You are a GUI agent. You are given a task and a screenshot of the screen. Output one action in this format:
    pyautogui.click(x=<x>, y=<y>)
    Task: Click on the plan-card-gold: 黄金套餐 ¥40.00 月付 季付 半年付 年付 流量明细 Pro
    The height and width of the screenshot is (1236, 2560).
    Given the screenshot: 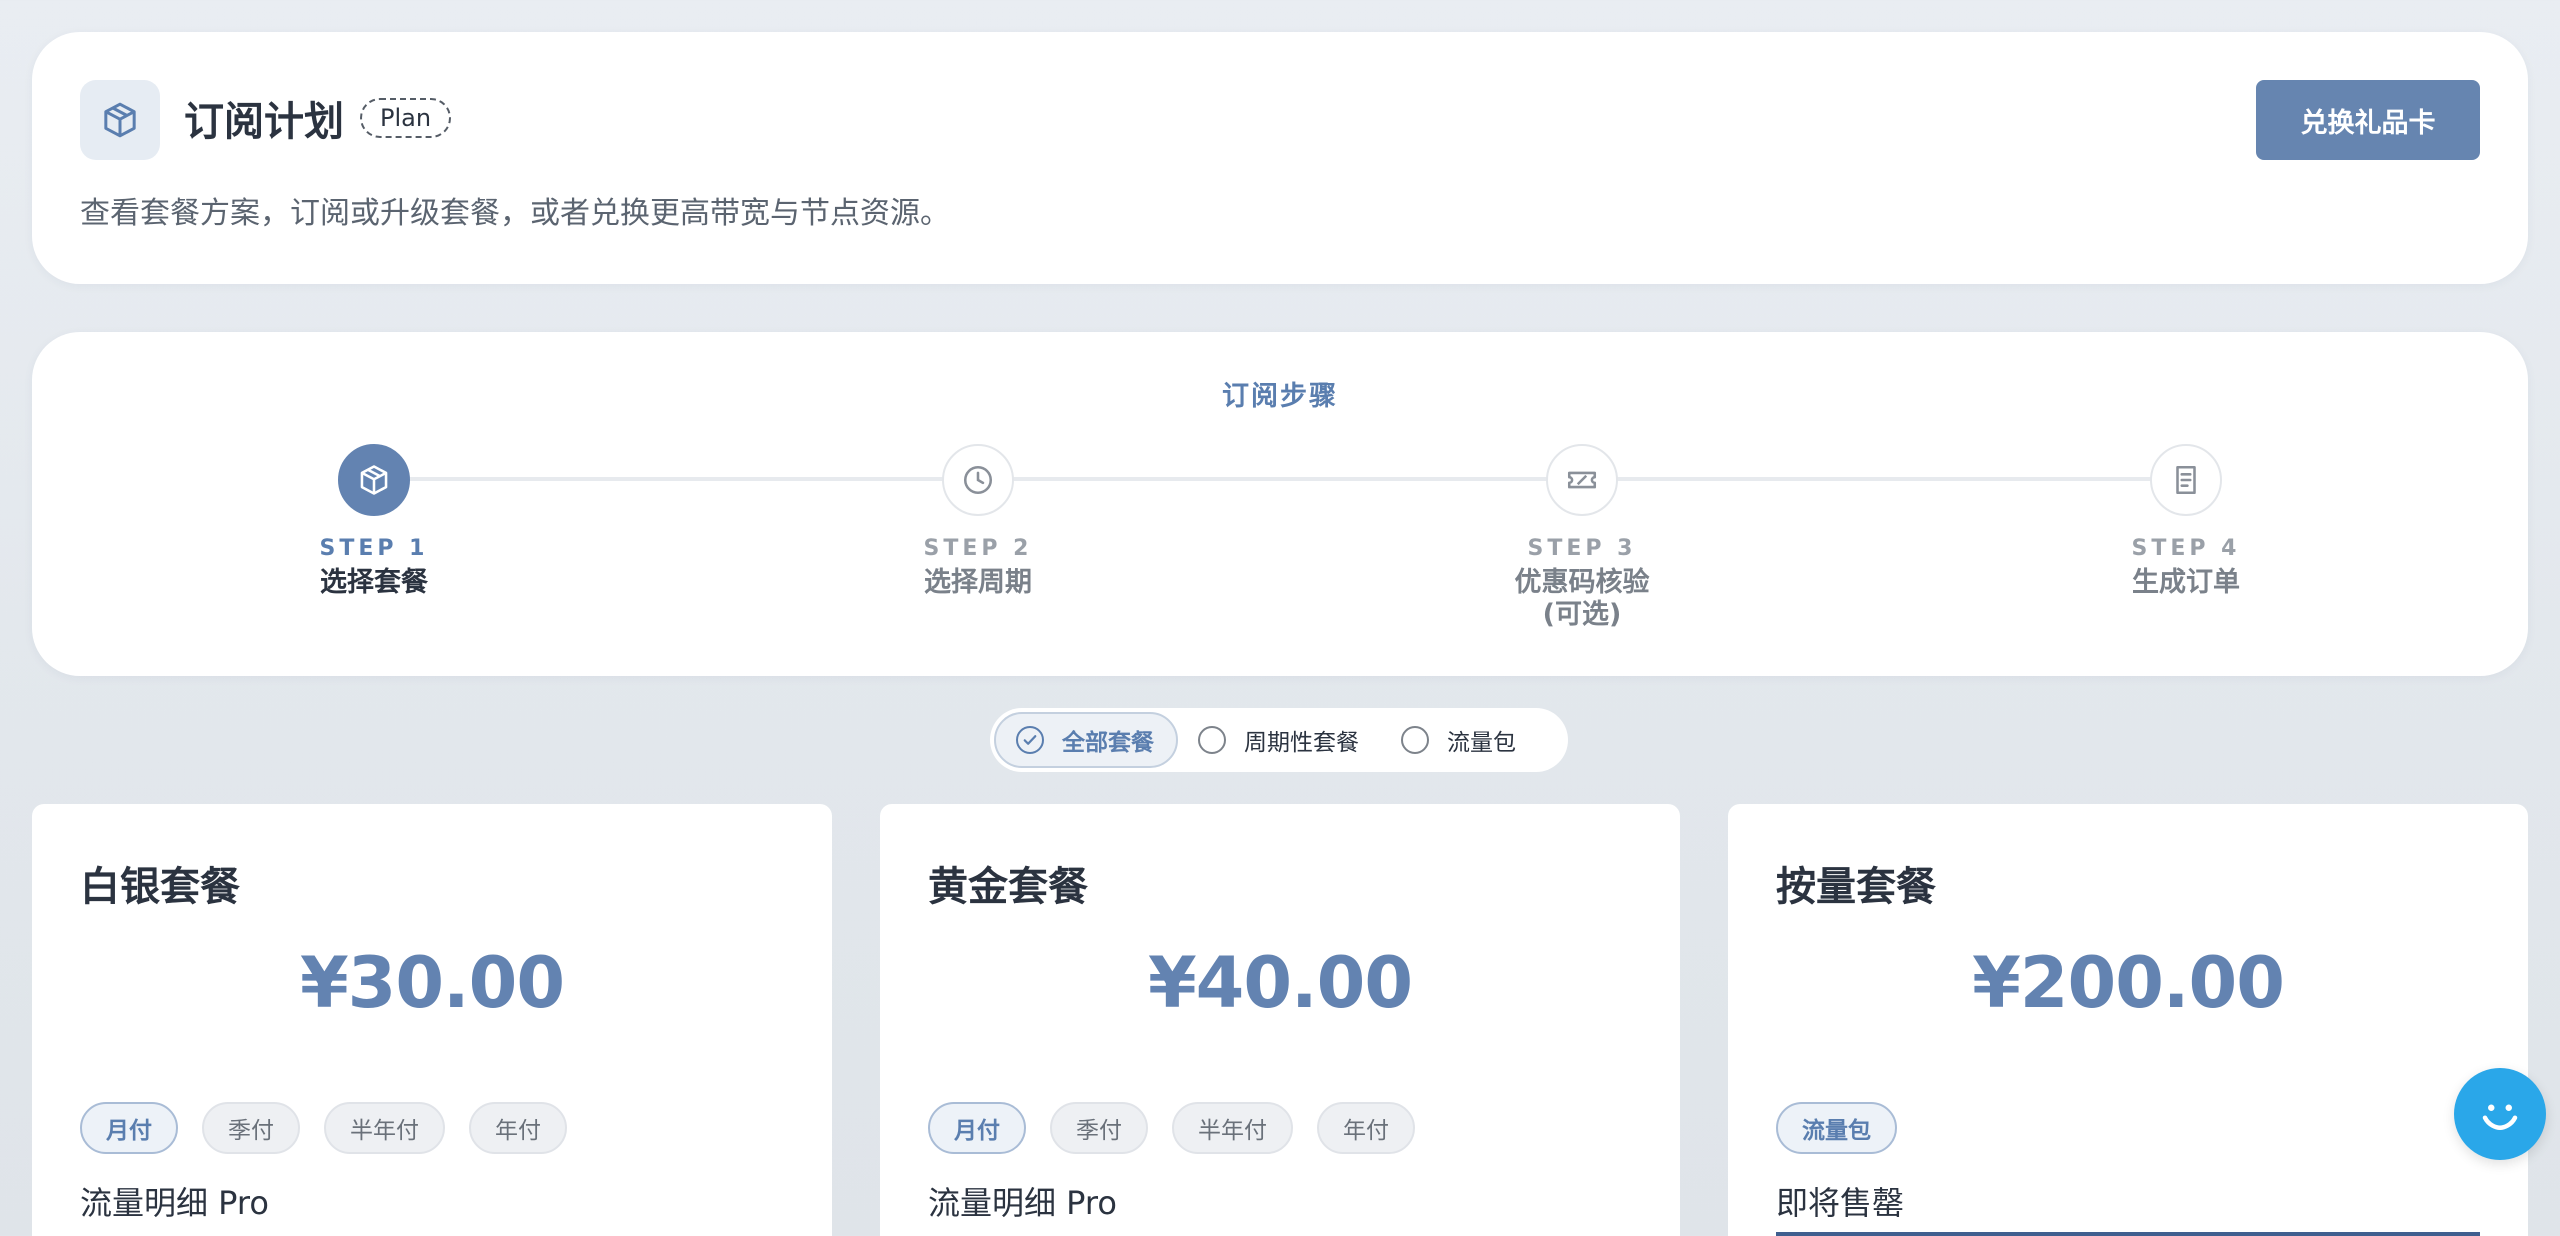 What is the action you would take?
    pyautogui.click(x=1280, y=1020)
    